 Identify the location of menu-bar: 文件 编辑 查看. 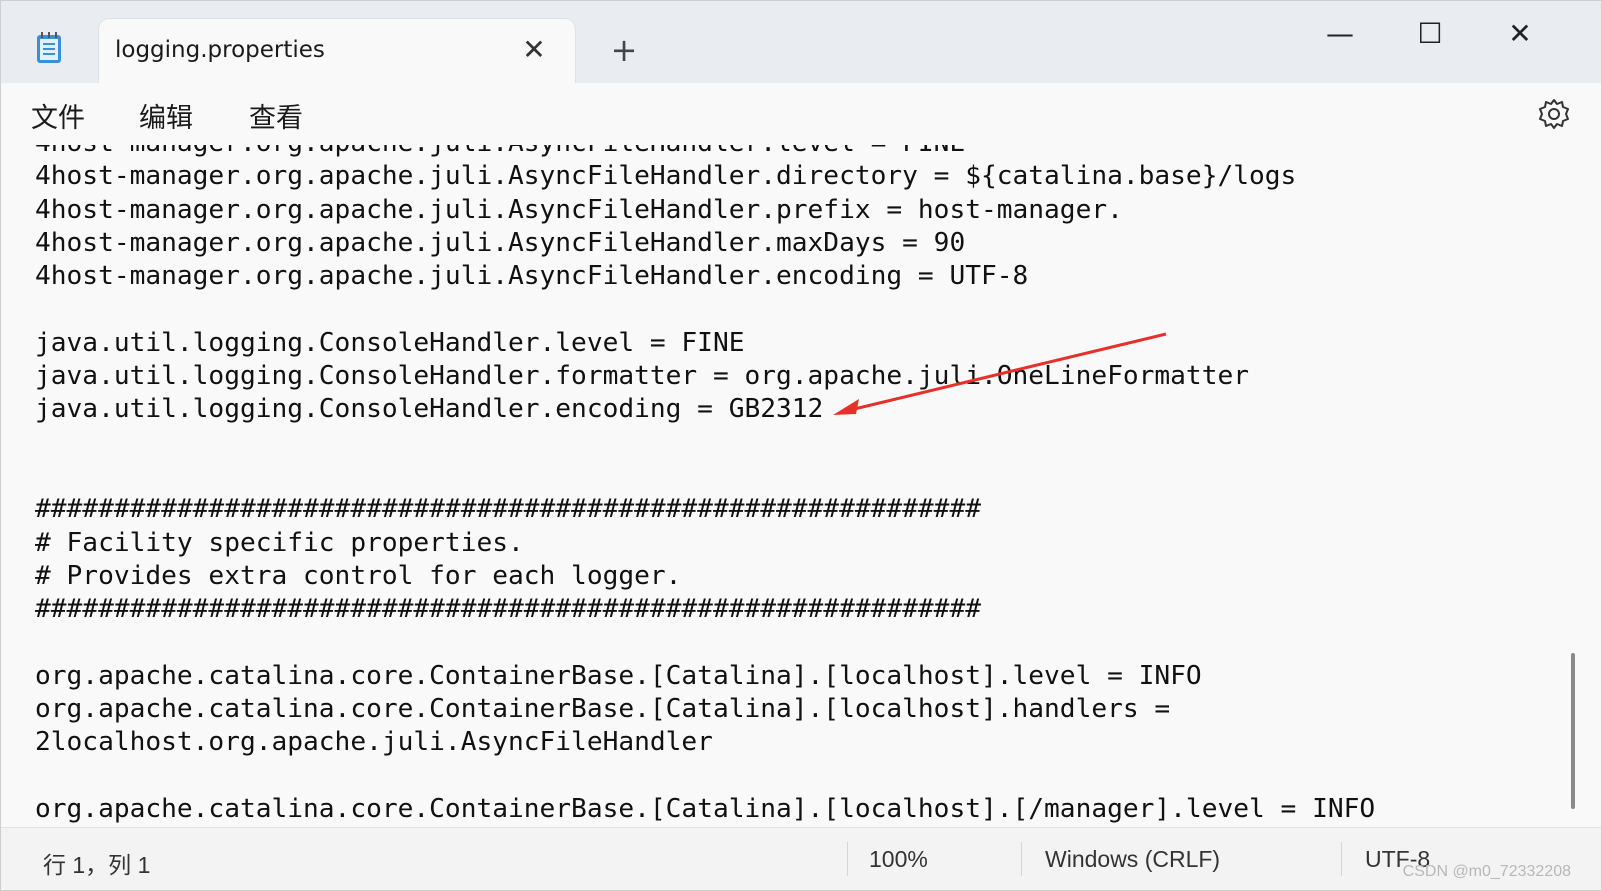
(801, 114).